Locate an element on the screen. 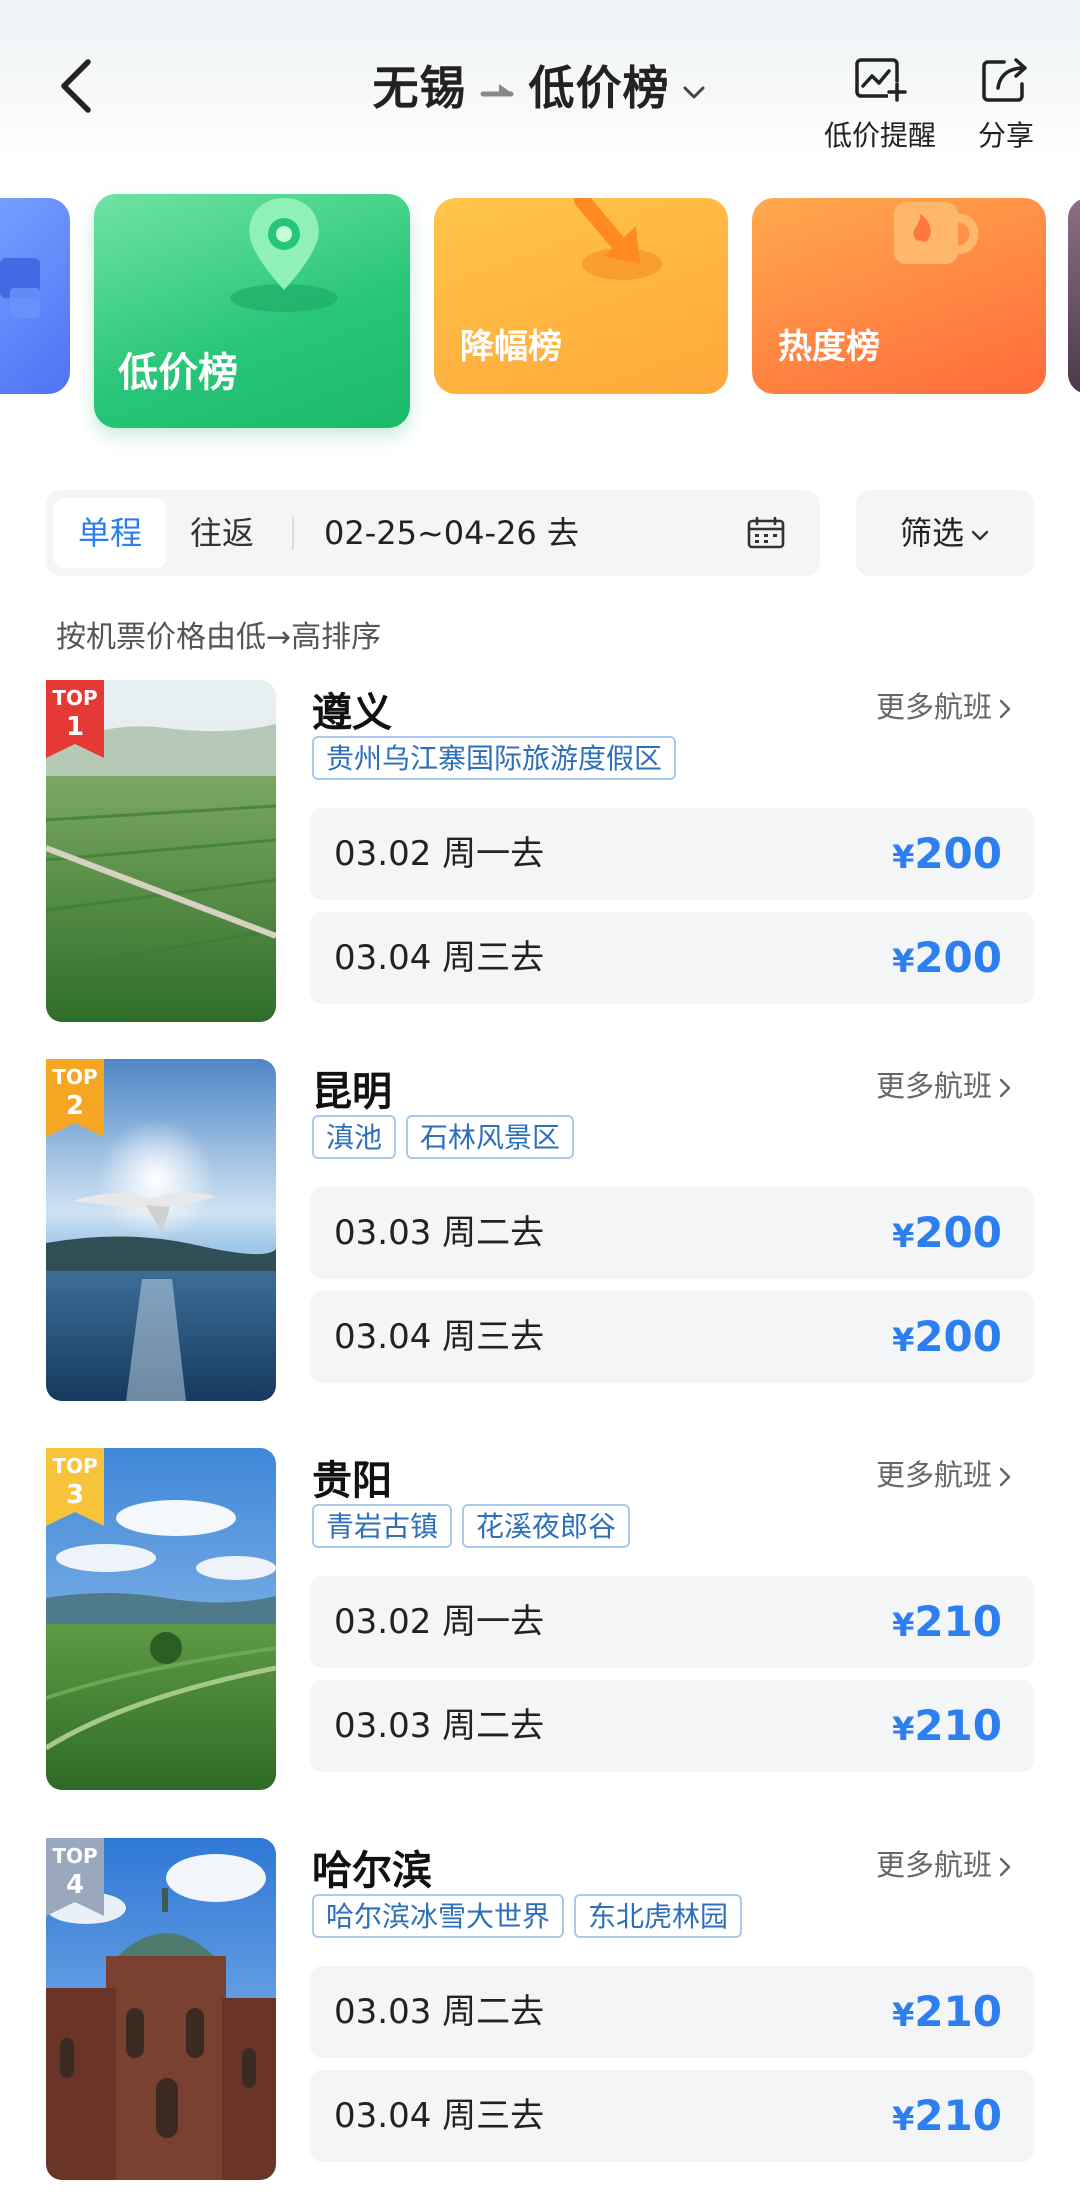 The height and width of the screenshot is (2194, 1080). share-icon is located at coordinates (1004, 80).